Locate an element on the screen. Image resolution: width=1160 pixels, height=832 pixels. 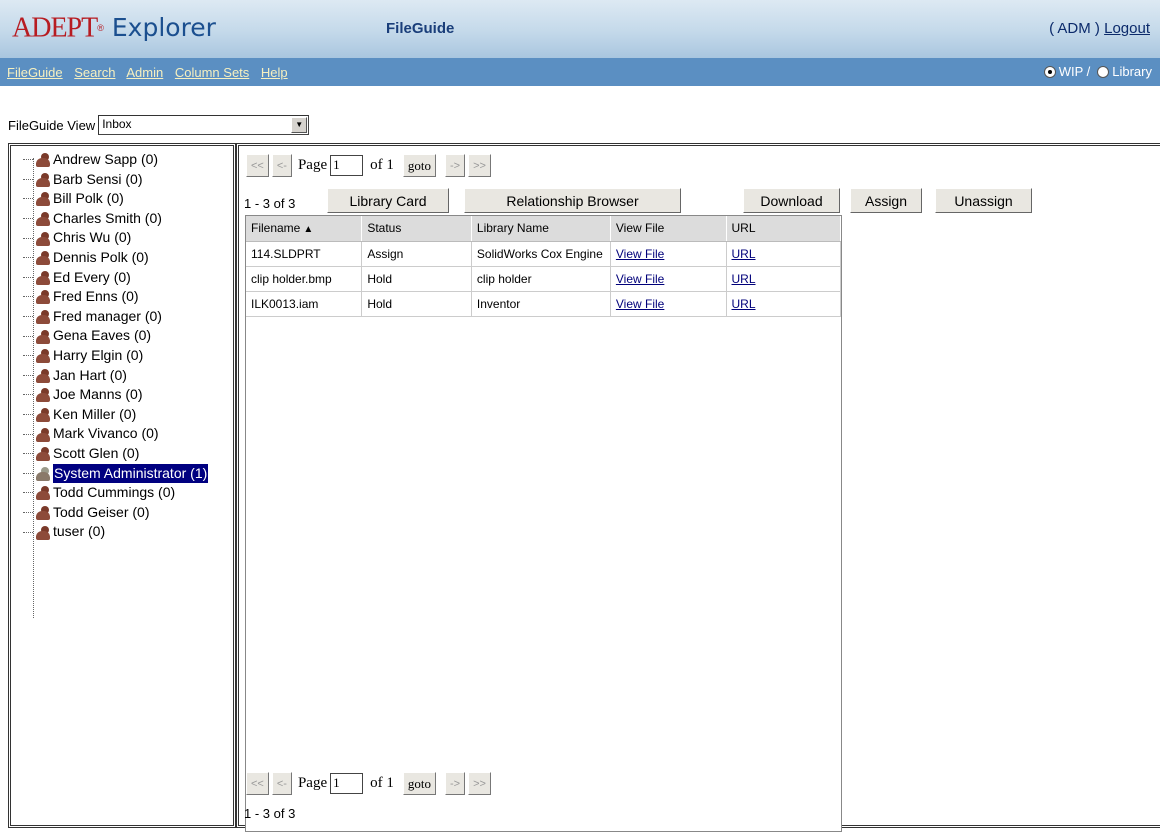
tree-item-label: Mark Vivanco (0) is located at coordinates (106, 434).